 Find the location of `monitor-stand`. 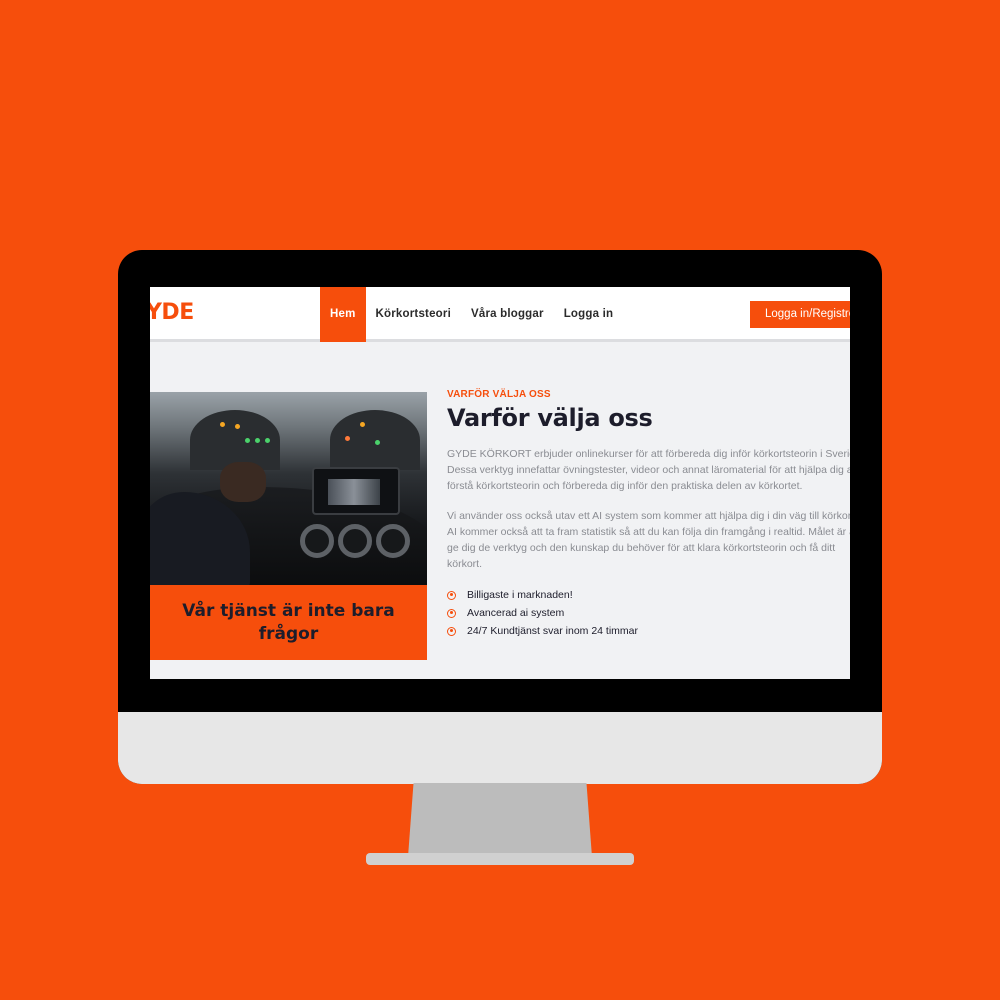

monitor-stand is located at coordinates (500, 820).